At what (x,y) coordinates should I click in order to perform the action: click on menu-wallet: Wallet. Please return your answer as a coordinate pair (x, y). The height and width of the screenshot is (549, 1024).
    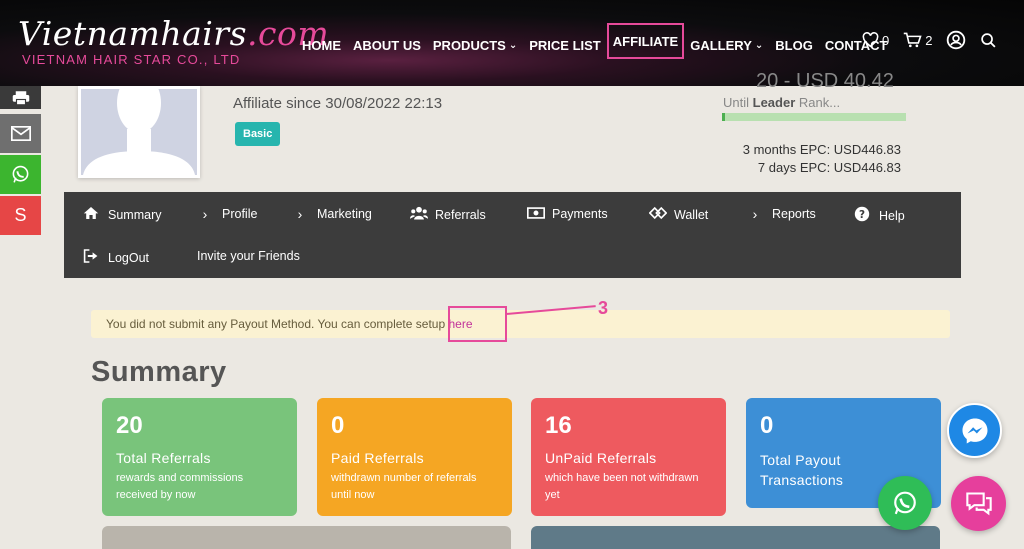
    Looking at the image, I should click on (678, 214).